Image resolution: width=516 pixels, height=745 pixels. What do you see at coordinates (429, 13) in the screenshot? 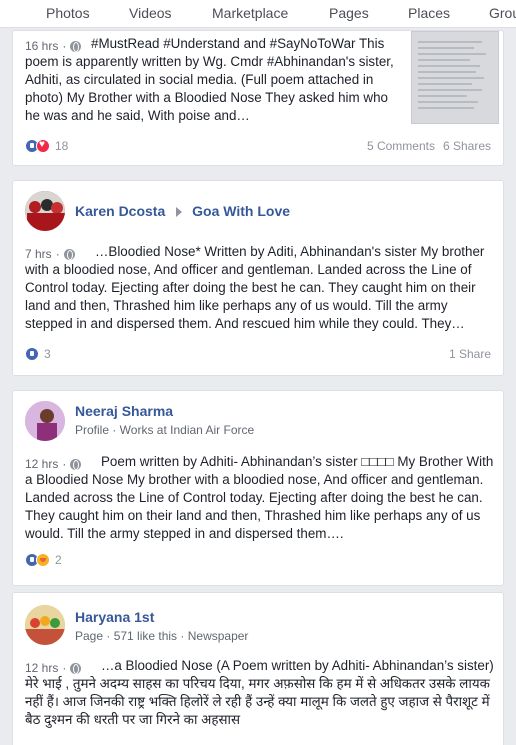
I see `tab-places: Places` at bounding box center [429, 13].